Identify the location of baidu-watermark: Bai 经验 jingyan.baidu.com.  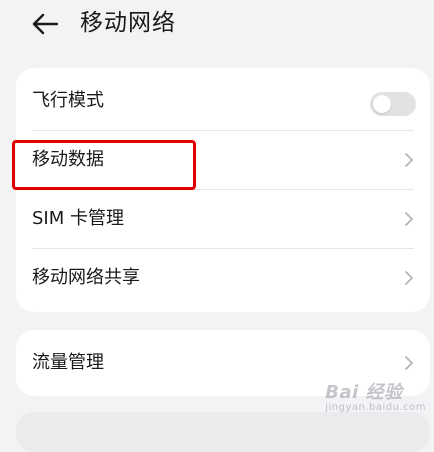
(375, 395).